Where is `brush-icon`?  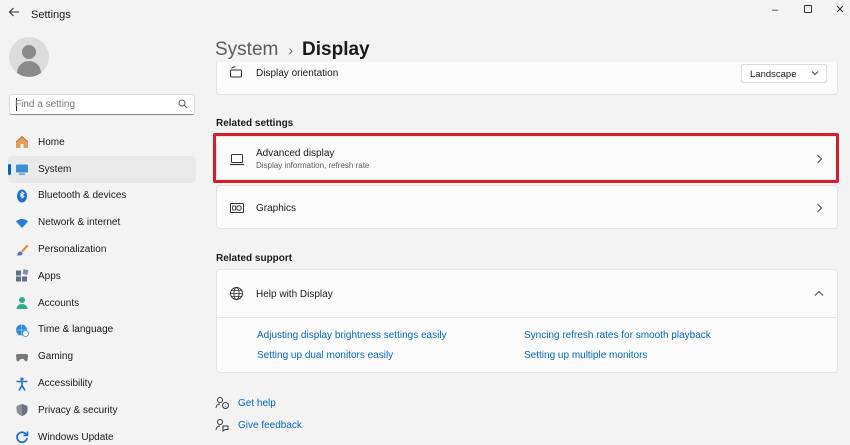
brush-icon is located at coordinates (22, 250).